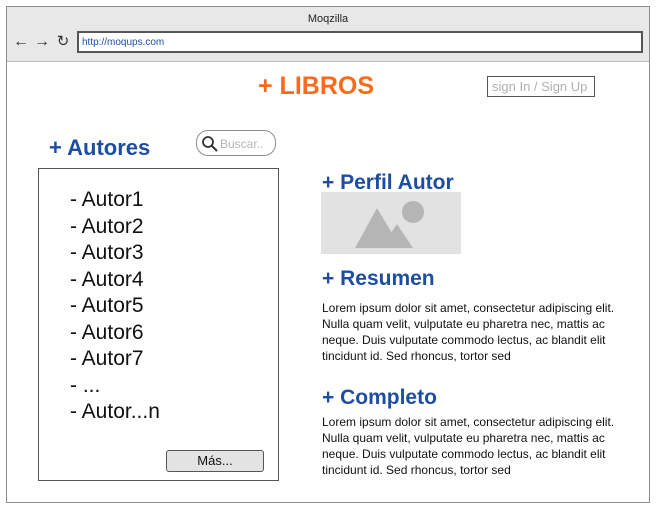 The height and width of the screenshot is (515, 661). I want to click on author-list-item: - Autor1, so click(115, 200).